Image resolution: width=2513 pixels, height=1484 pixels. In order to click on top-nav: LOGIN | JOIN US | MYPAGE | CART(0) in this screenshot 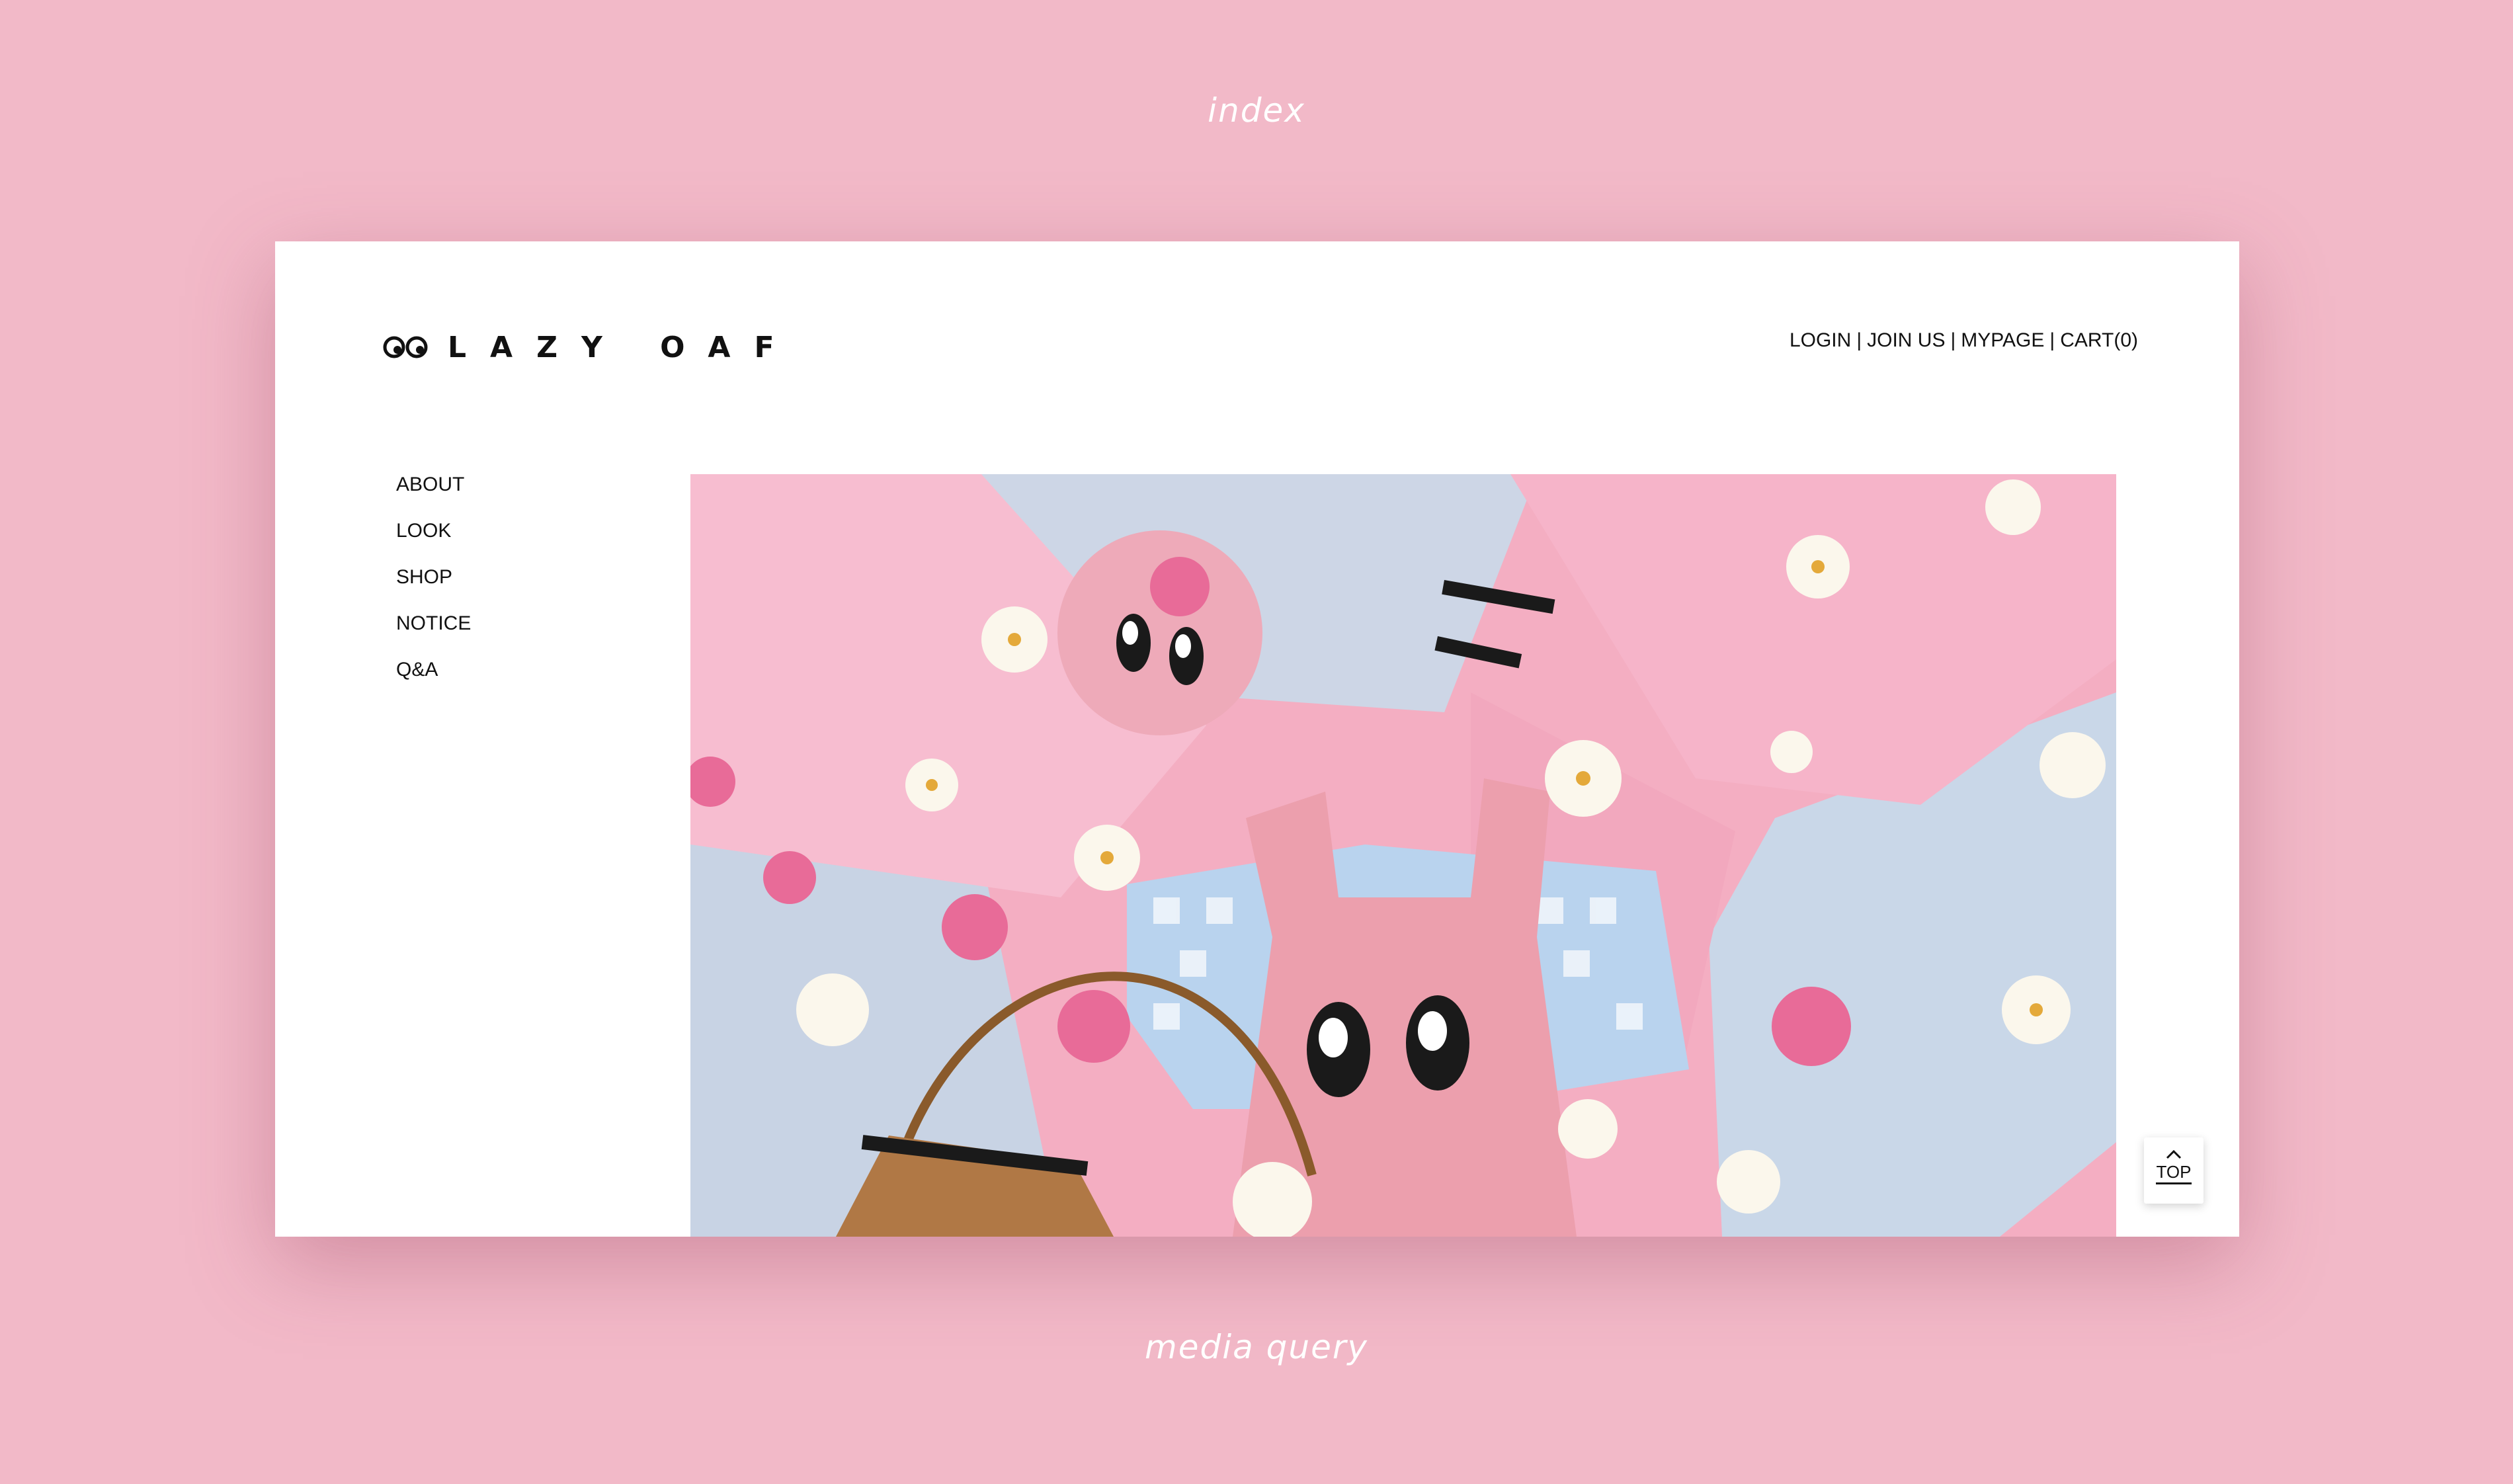, I will do `click(1964, 340)`.